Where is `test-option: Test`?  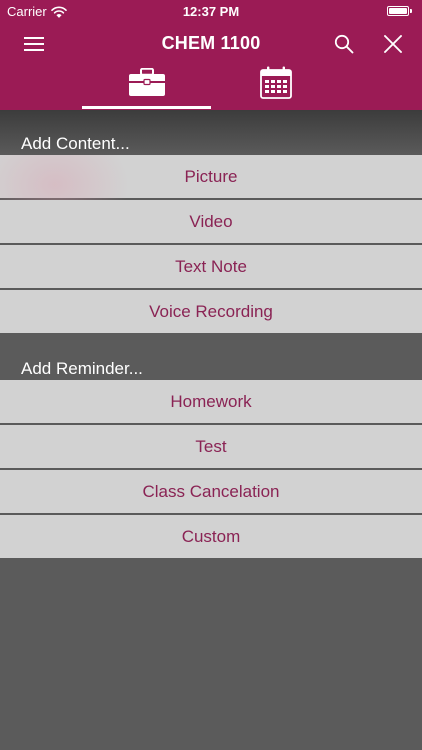
test-option: Test is located at coordinates (211, 447).